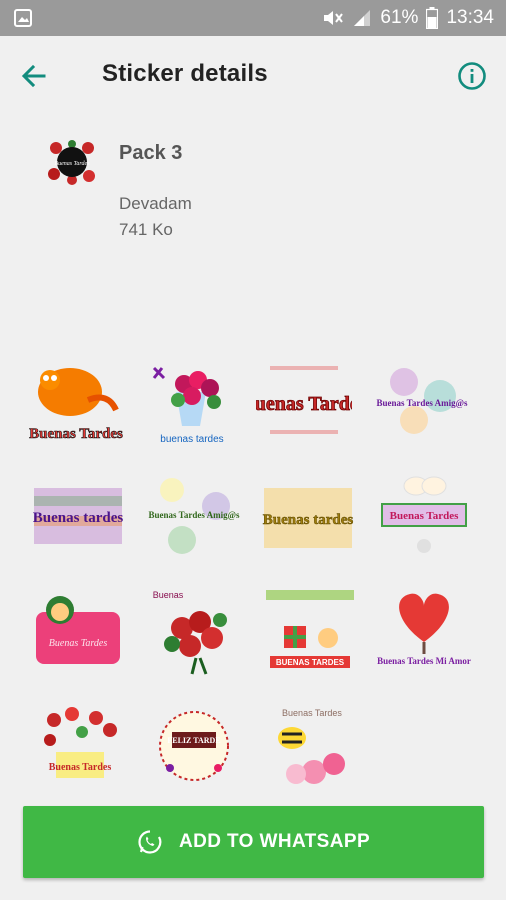 Image resolution: width=506 pixels, height=900 pixels. What do you see at coordinates (192, 400) in the screenshot?
I see `sticker: buenas tardes` at bounding box center [192, 400].